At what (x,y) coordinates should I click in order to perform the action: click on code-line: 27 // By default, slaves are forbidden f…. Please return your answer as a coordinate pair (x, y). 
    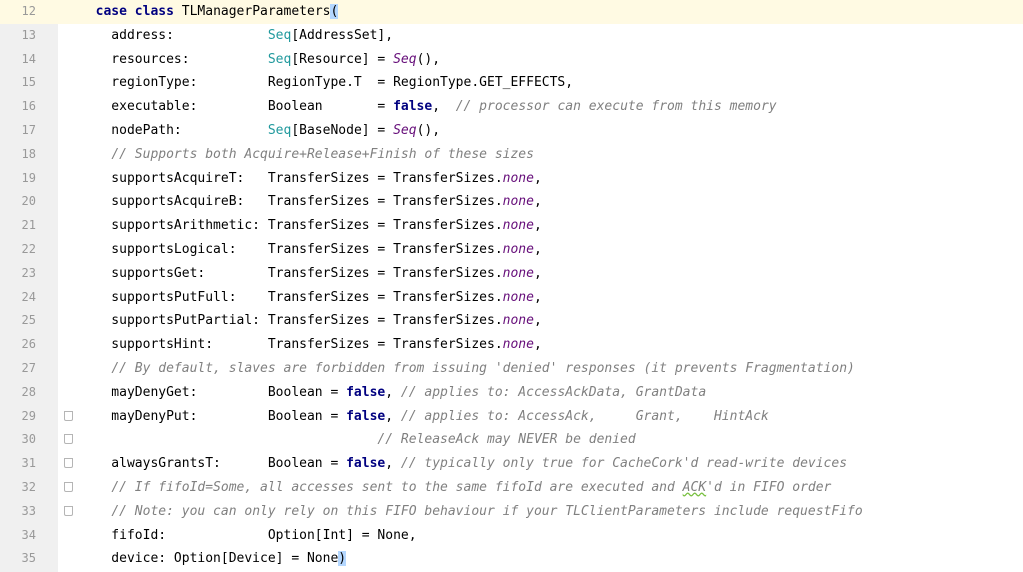
    Looking at the image, I should click on (511, 369).